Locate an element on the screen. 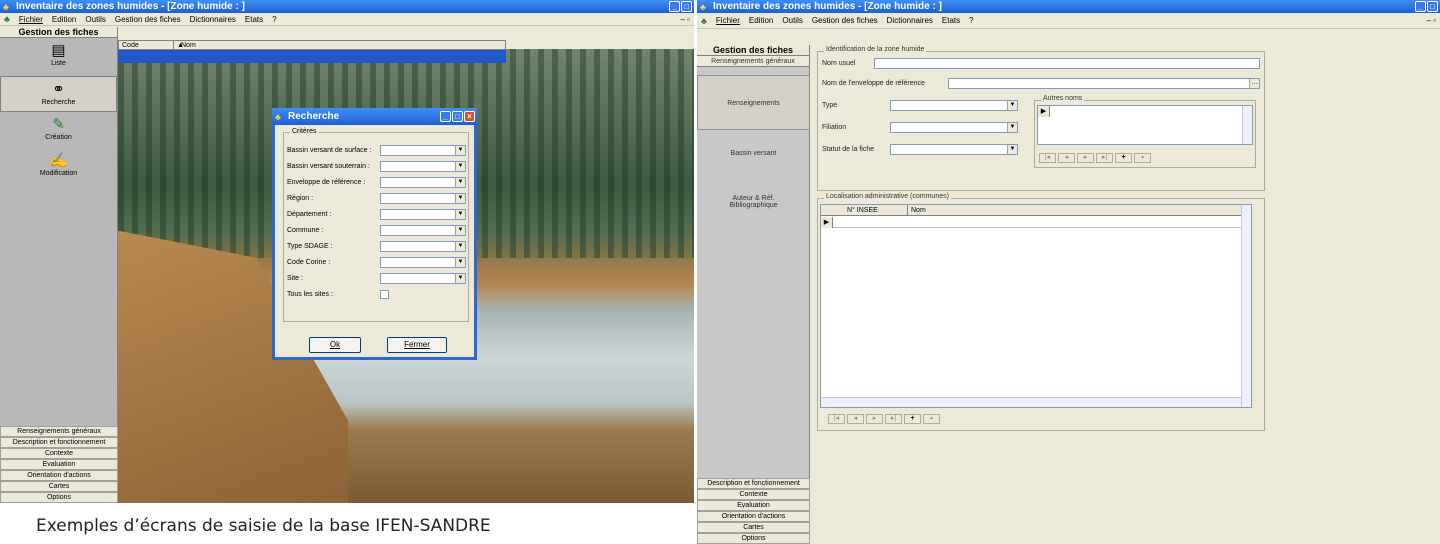 This screenshot has width=1440, height=544. column-code: Code is located at coordinates (146, 45).